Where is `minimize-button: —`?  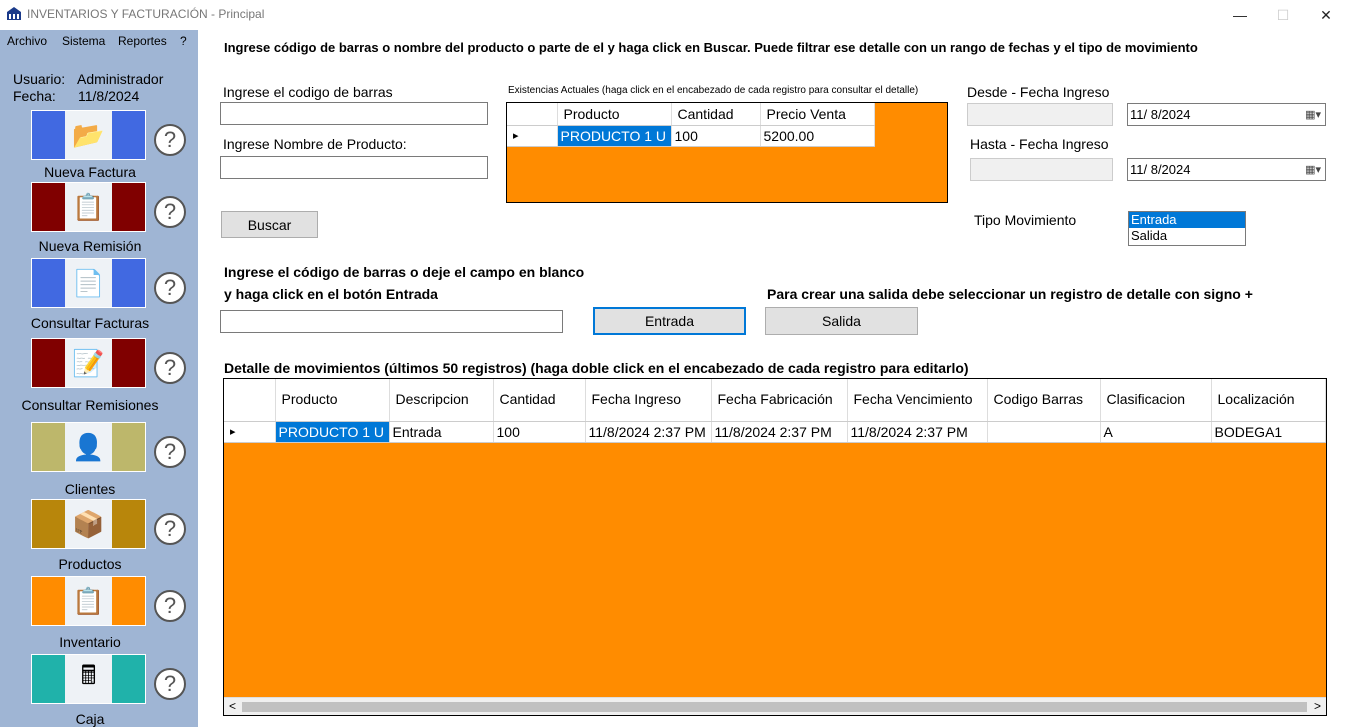
minimize-button: — is located at coordinates (1240, 15).